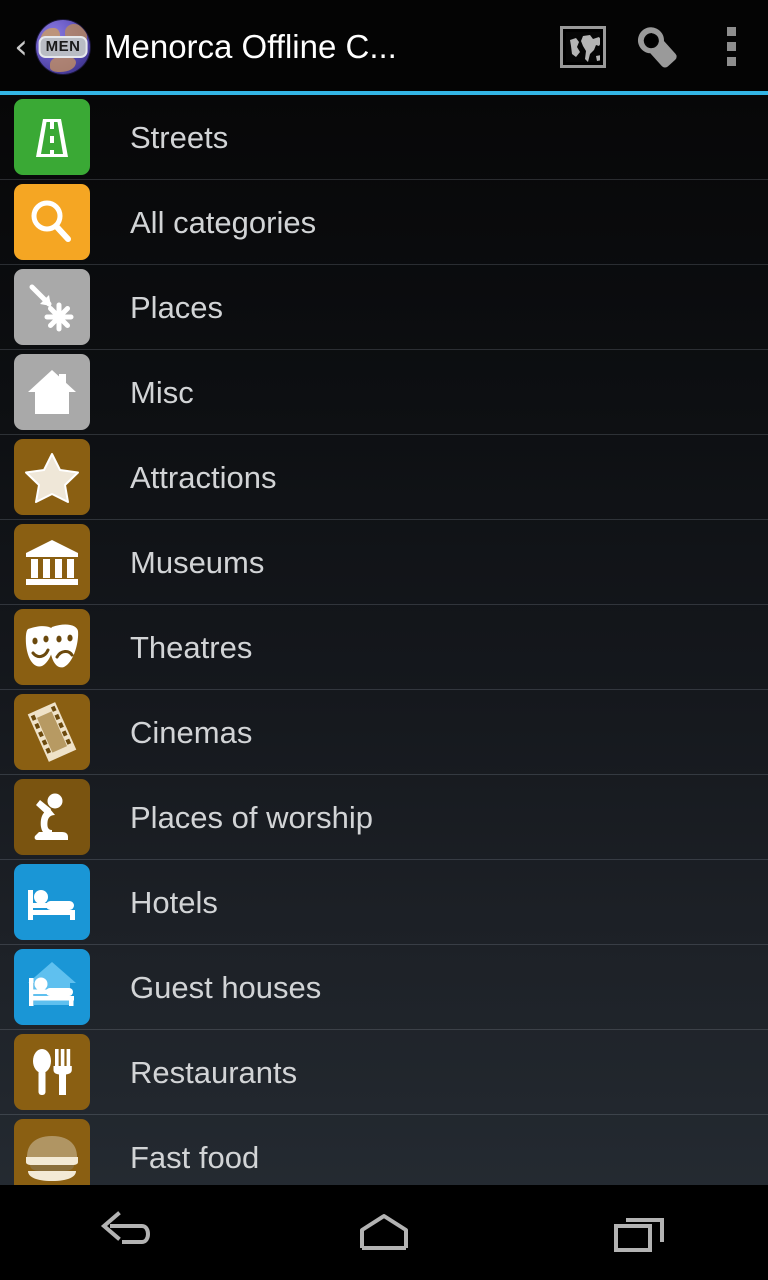 Image resolution: width=768 pixels, height=1280 pixels. What do you see at coordinates (52, 1072) in the screenshot?
I see `cutlery-icon` at bounding box center [52, 1072].